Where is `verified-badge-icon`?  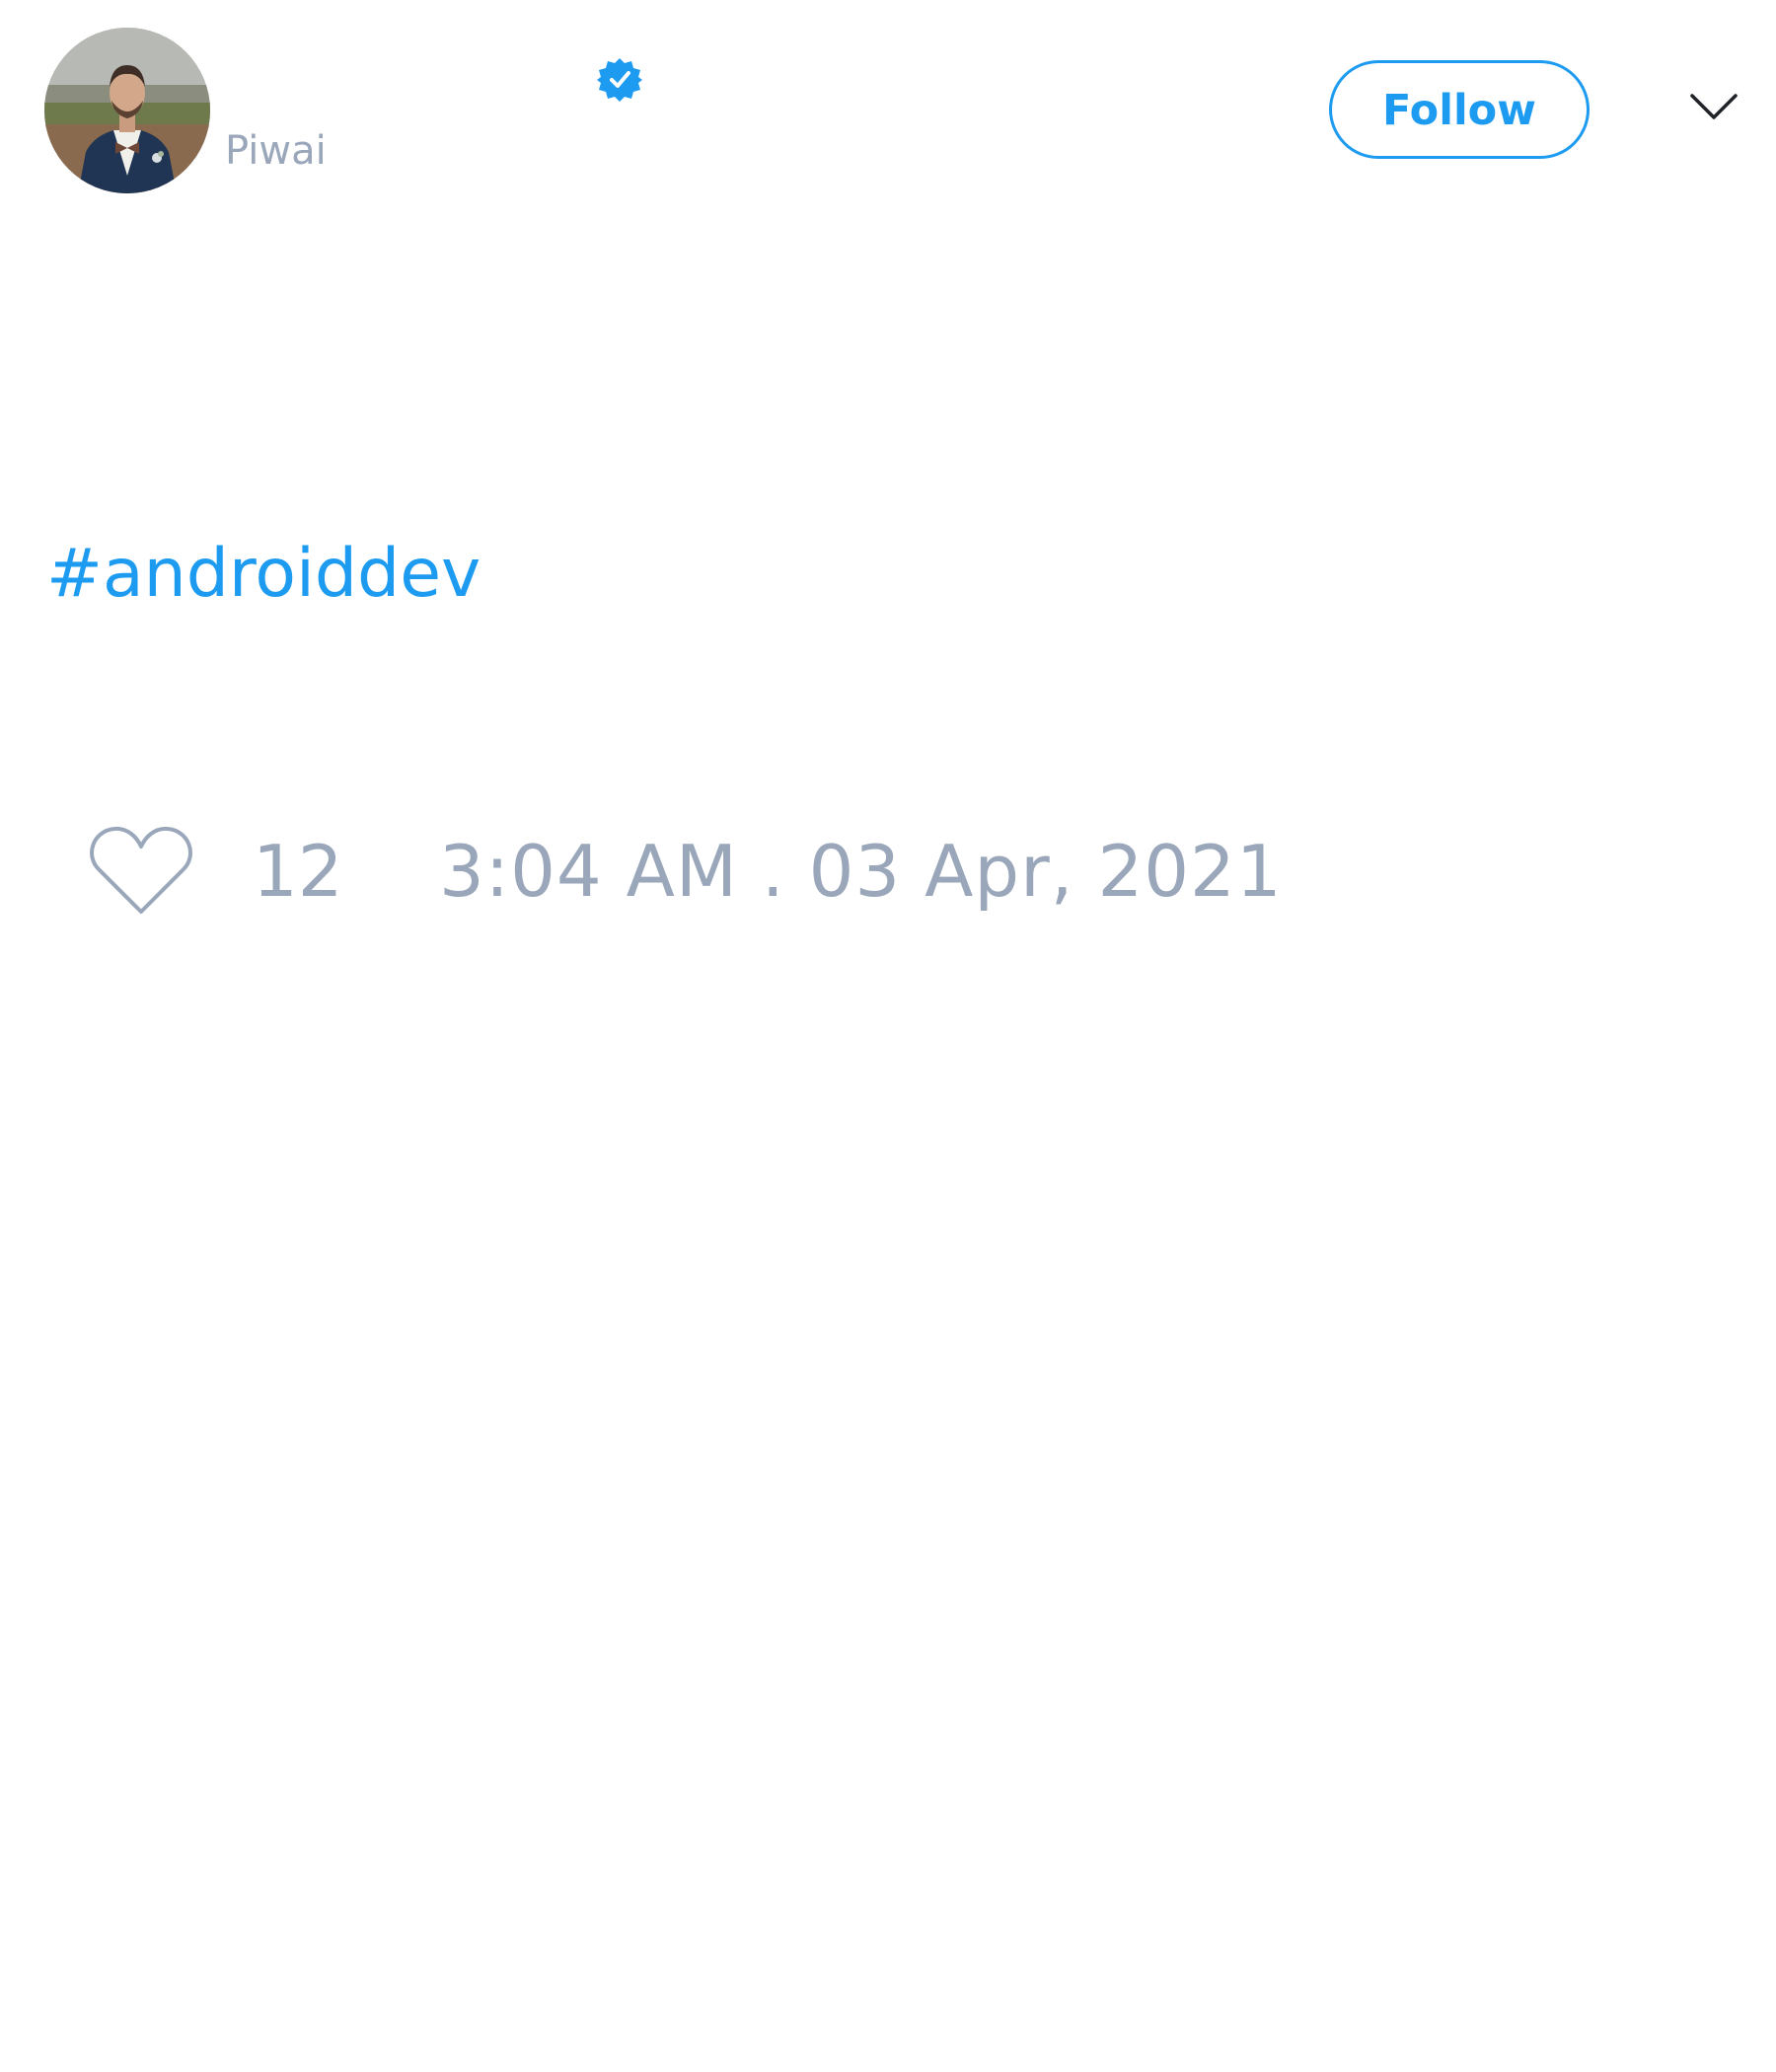 verified-badge-icon is located at coordinates (620, 80).